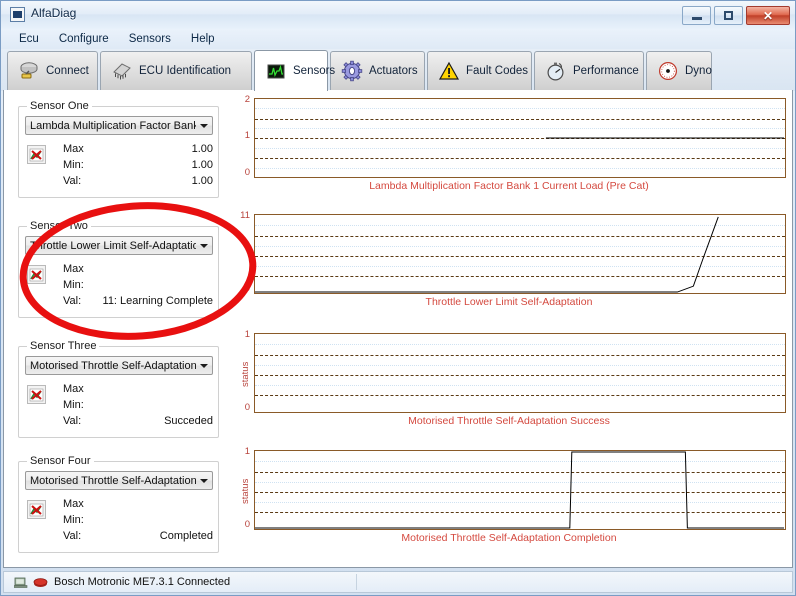 The image size is (796, 596). I want to click on tab-connect: Connect, so click(52, 70).